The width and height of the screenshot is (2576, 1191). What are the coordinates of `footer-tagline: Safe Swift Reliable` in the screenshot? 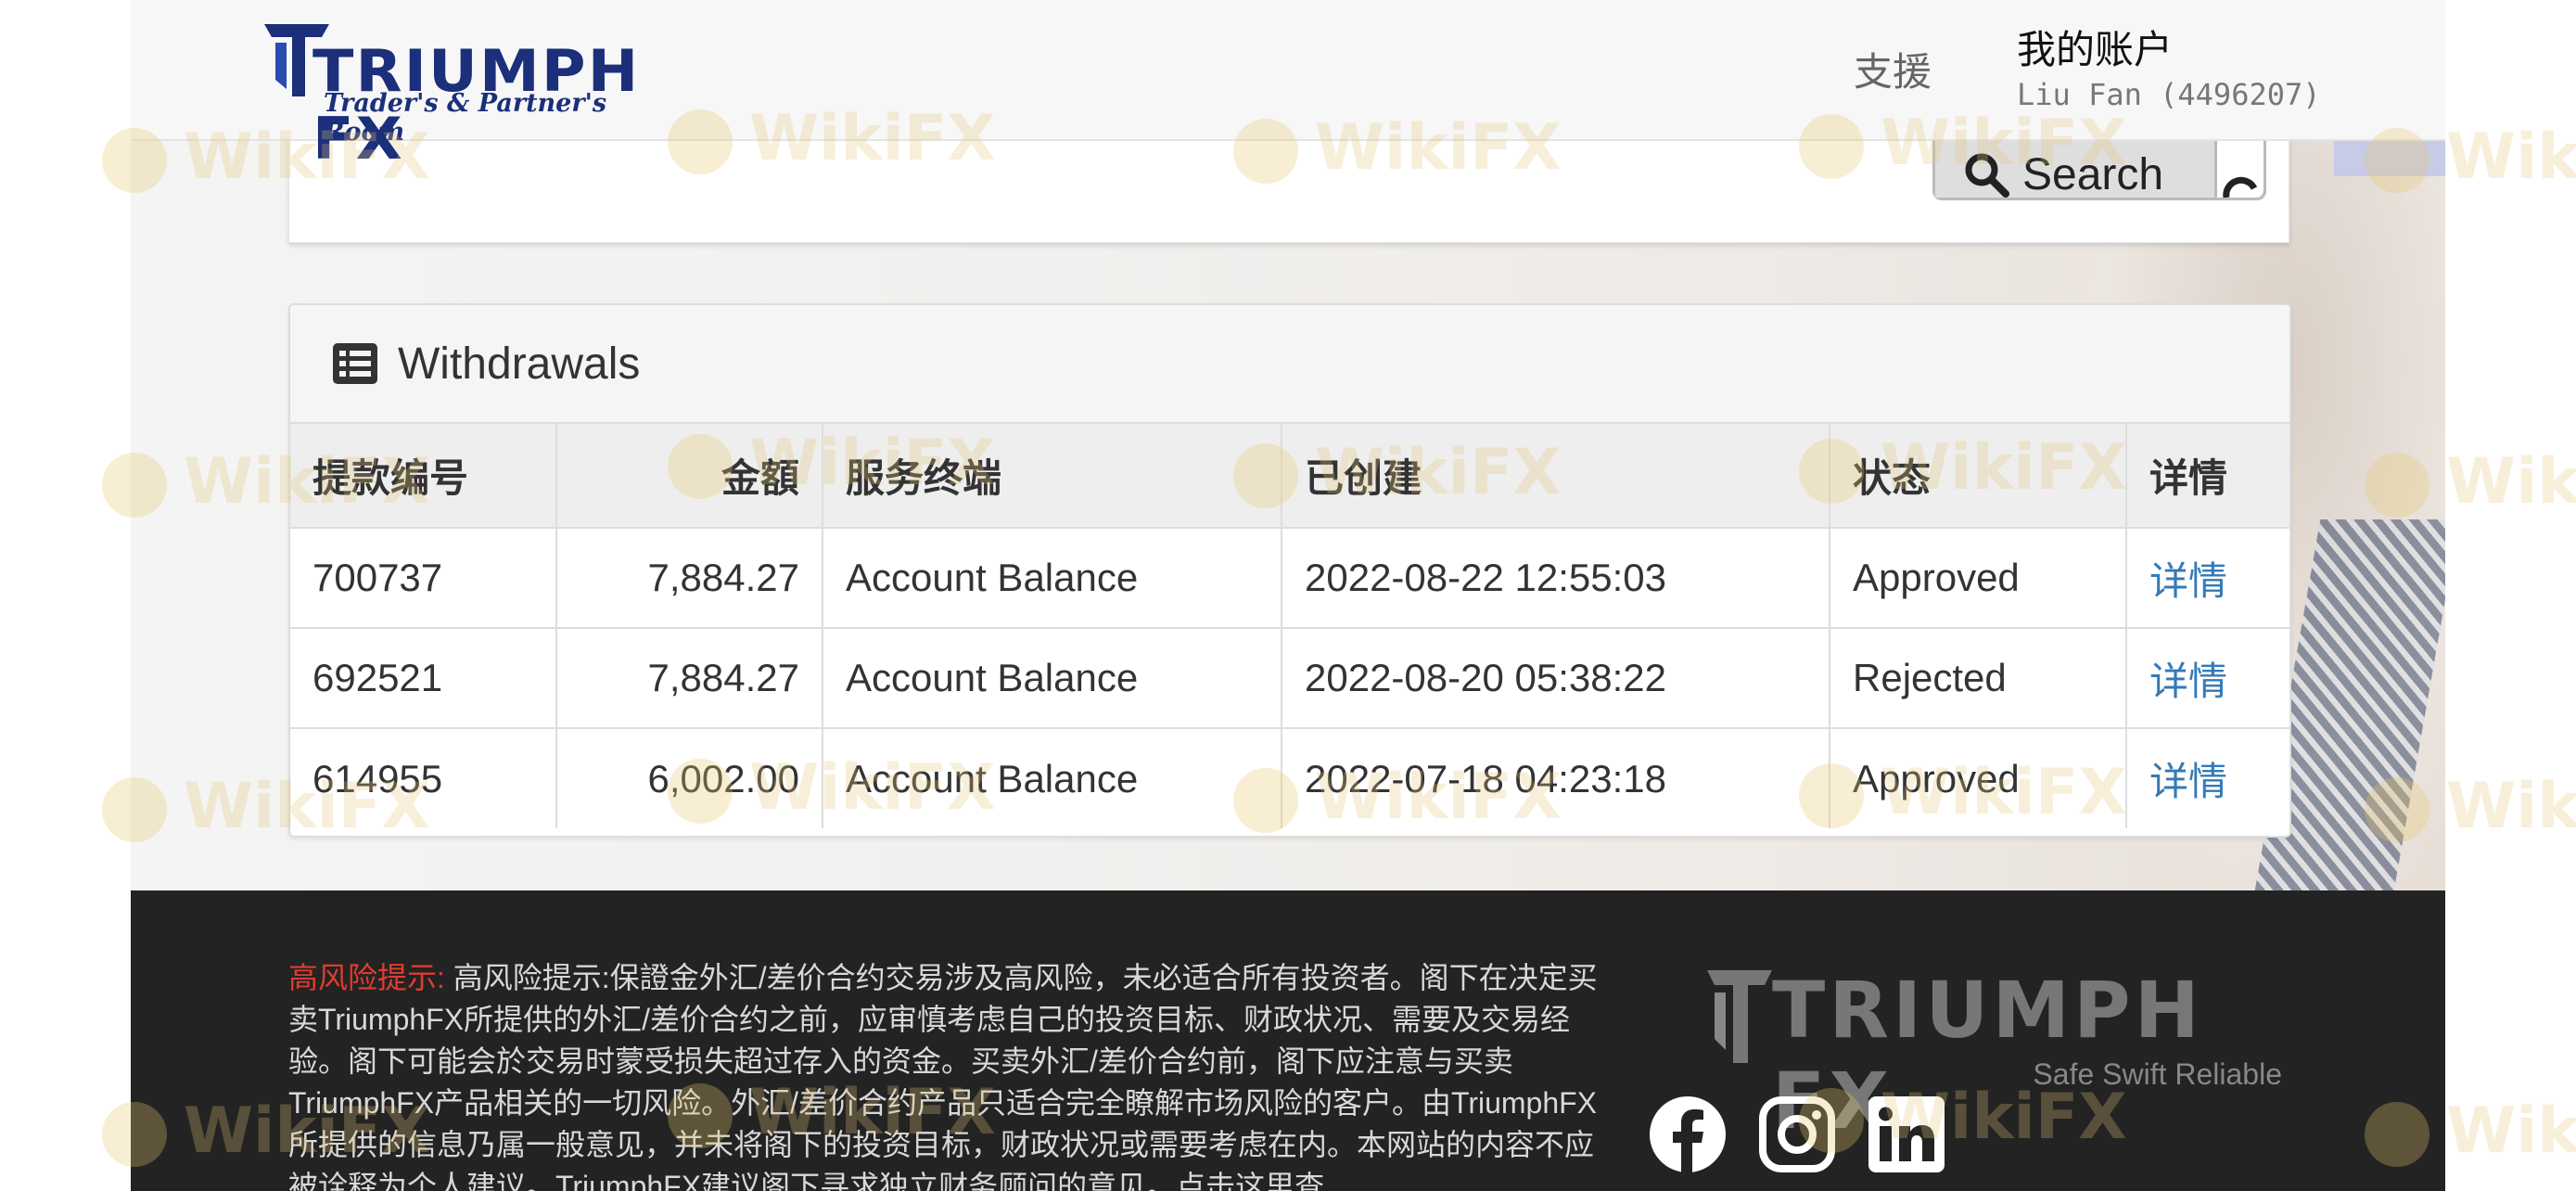 It's located at (2157, 1074).